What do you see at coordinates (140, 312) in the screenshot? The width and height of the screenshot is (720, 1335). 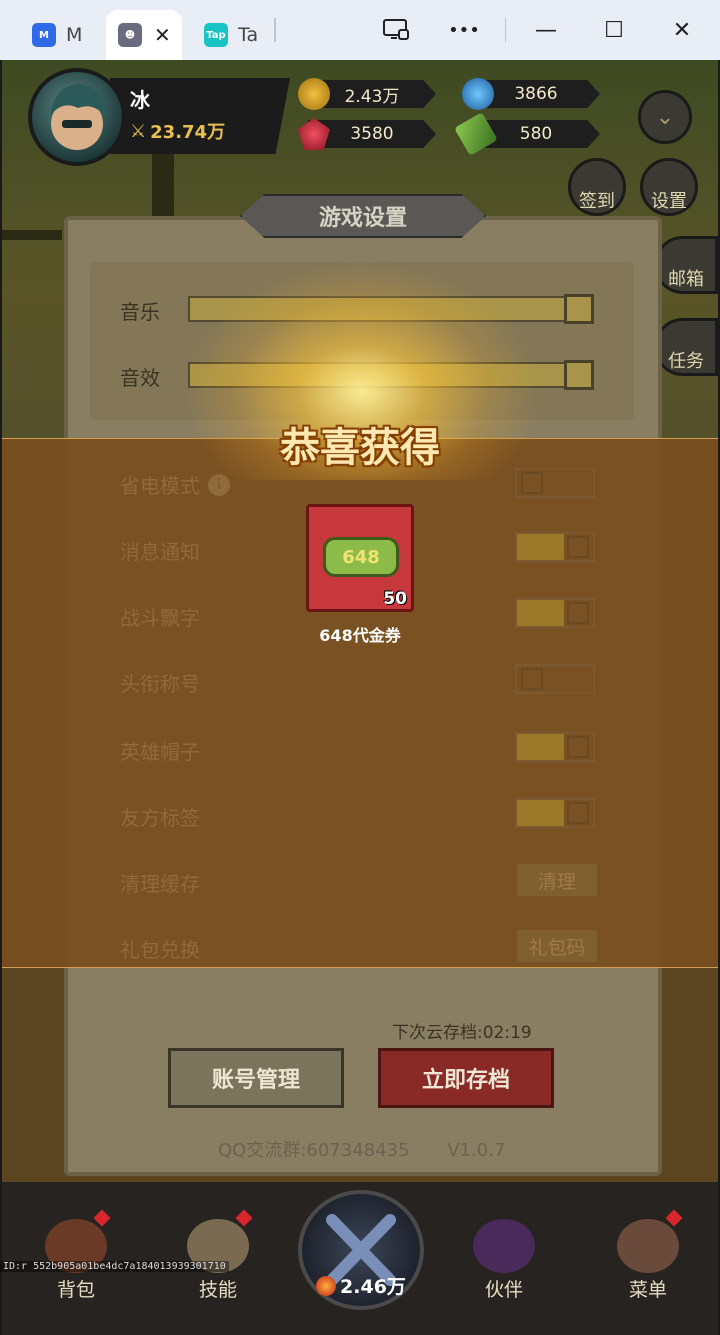 I see `music-label: 音乐` at bounding box center [140, 312].